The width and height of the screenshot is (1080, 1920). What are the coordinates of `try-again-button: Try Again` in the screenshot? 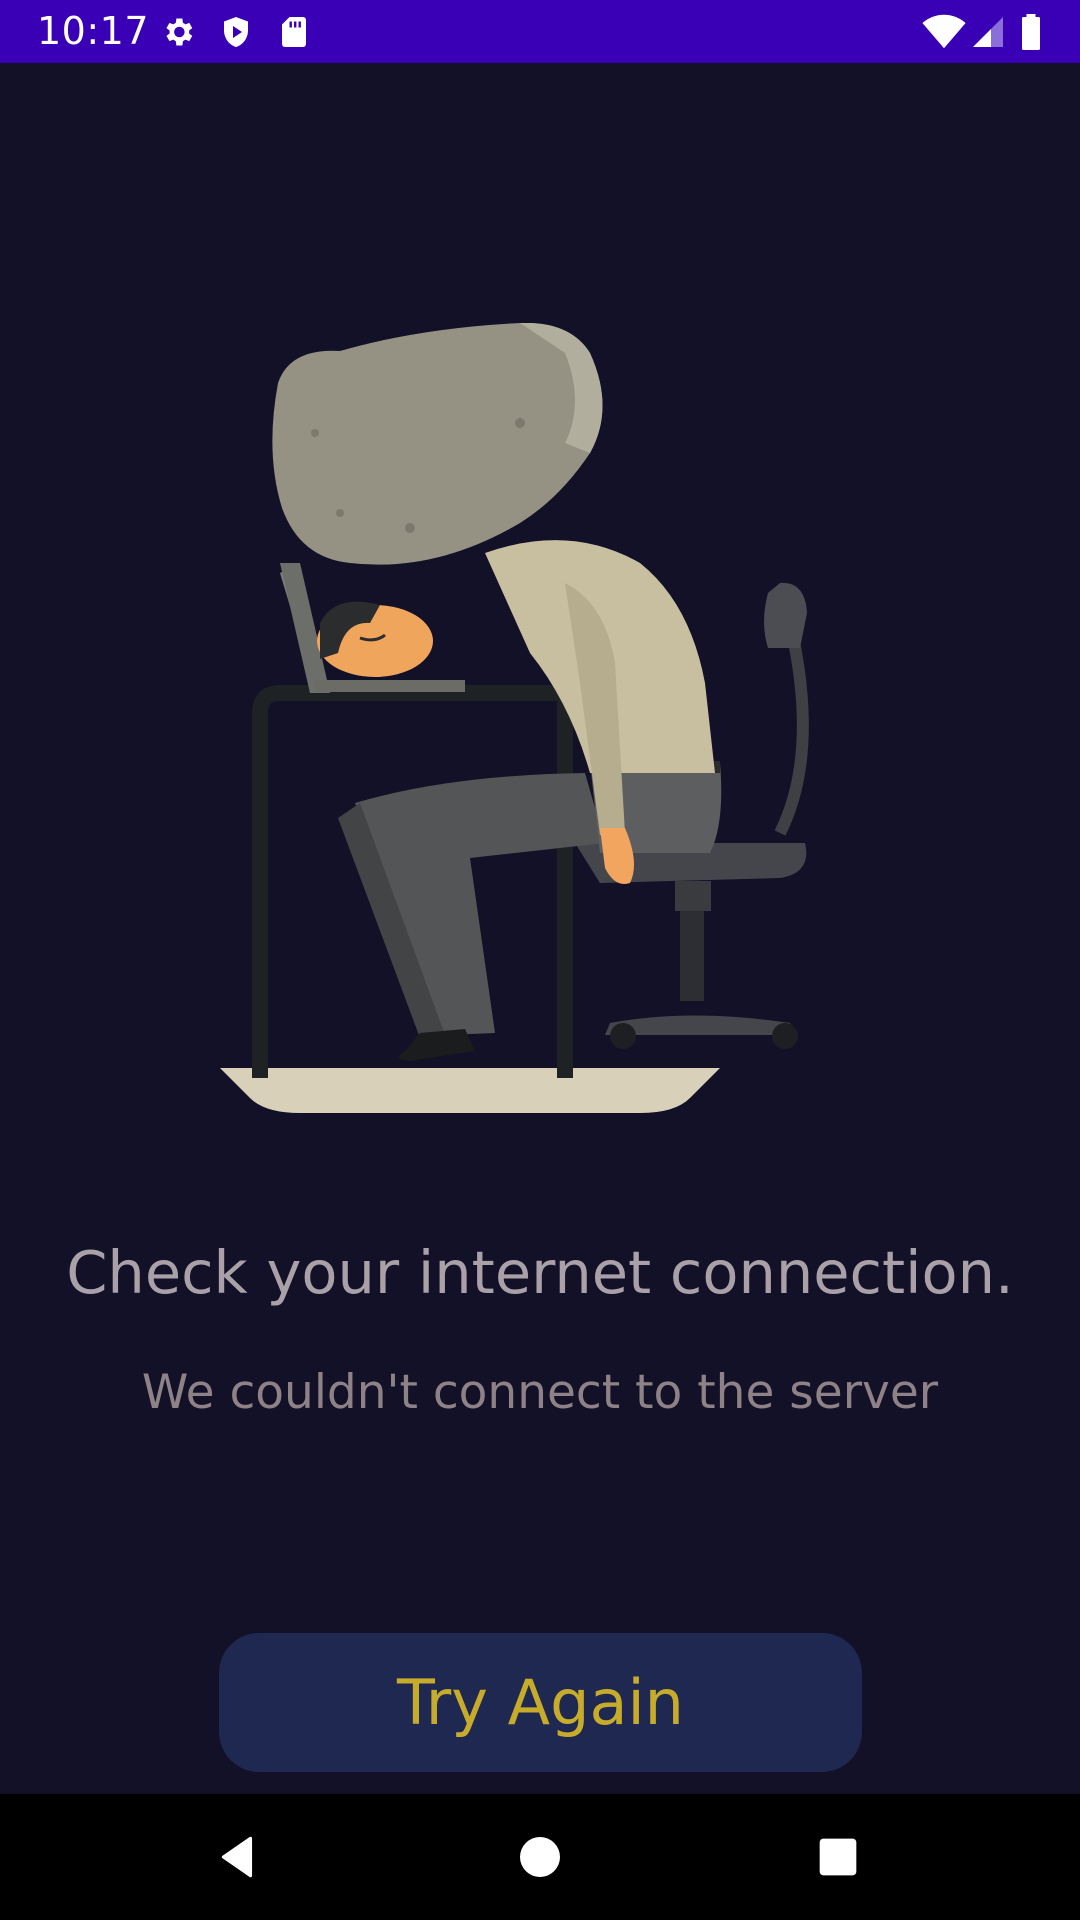 It's located at (540, 1702).